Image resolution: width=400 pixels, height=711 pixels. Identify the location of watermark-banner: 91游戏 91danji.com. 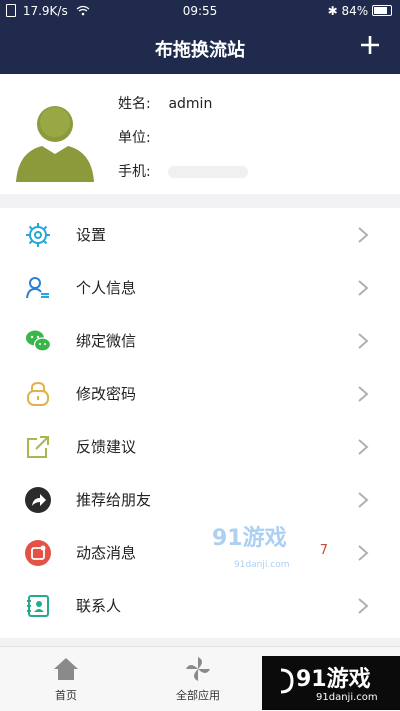
(331, 683).